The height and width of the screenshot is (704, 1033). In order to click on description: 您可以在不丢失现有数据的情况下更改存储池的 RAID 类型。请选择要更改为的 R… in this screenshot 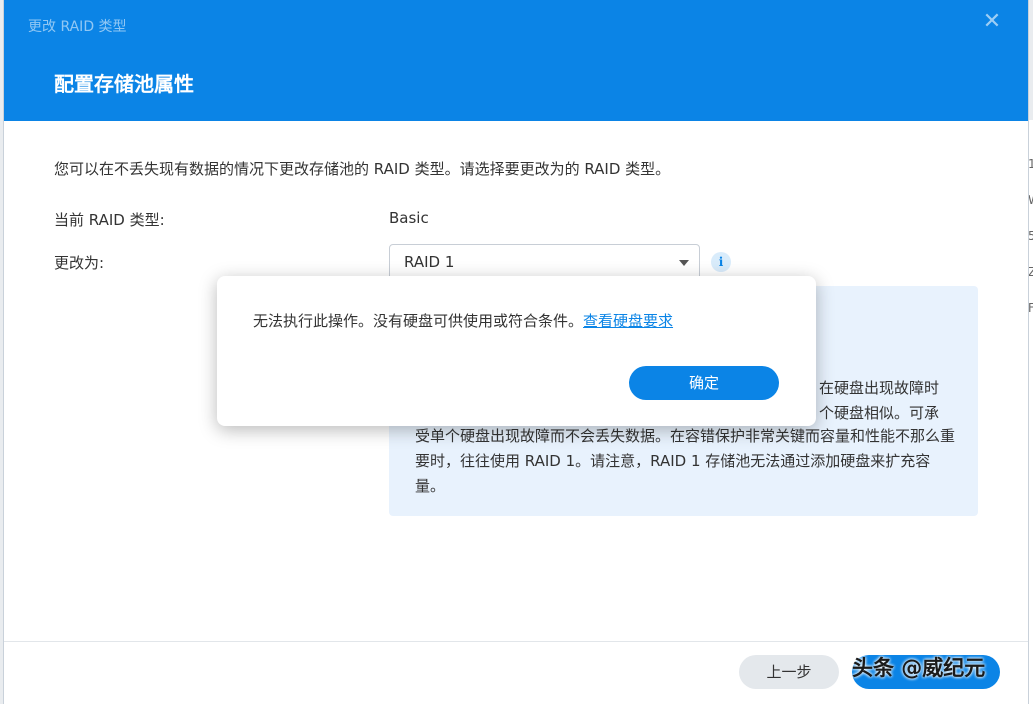, I will do `click(362, 169)`.